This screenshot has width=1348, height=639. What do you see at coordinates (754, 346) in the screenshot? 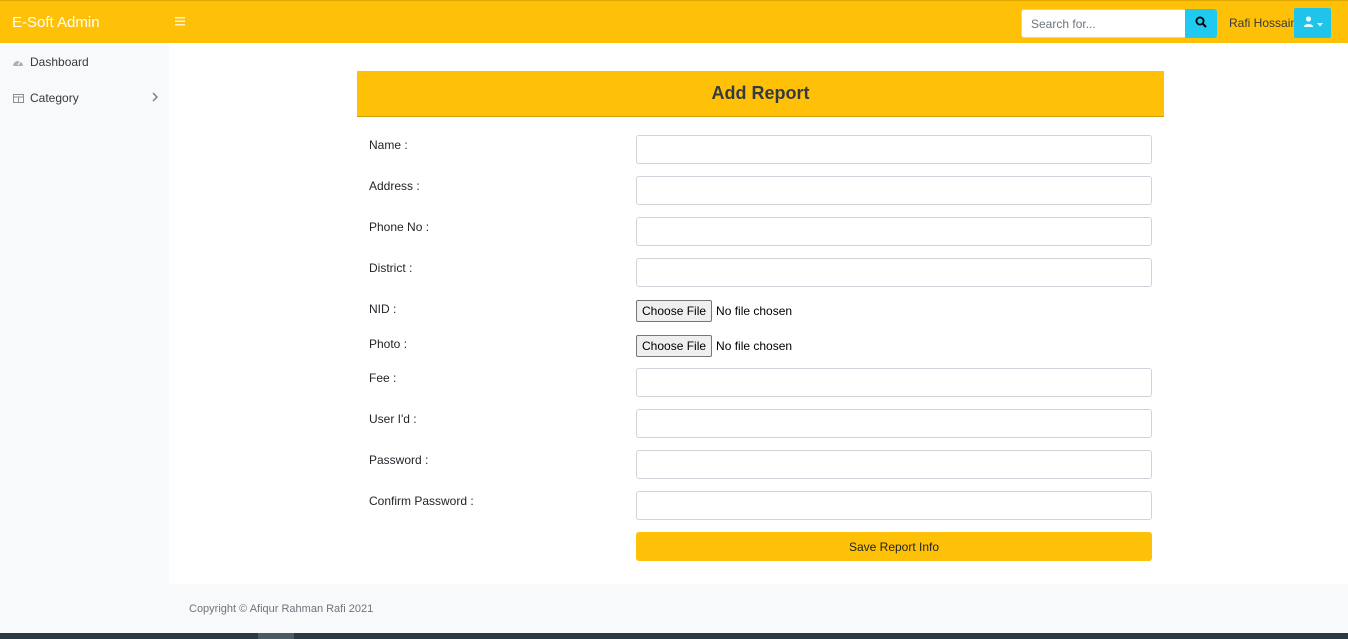
I see `photo-file-status: No file chosen` at bounding box center [754, 346].